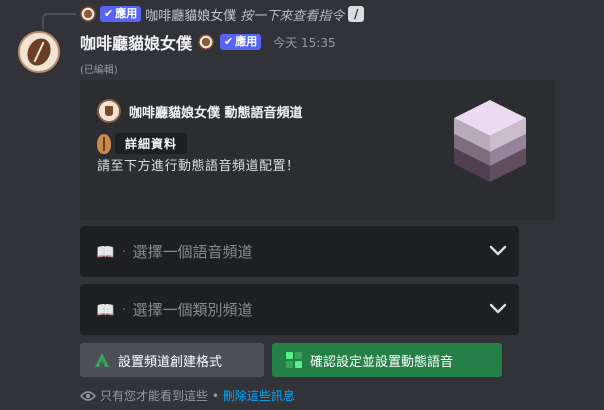 The height and width of the screenshot is (410, 604). Describe the element at coordinates (102, 360) in the screenshot. I see `a-letter-icon` at that location.